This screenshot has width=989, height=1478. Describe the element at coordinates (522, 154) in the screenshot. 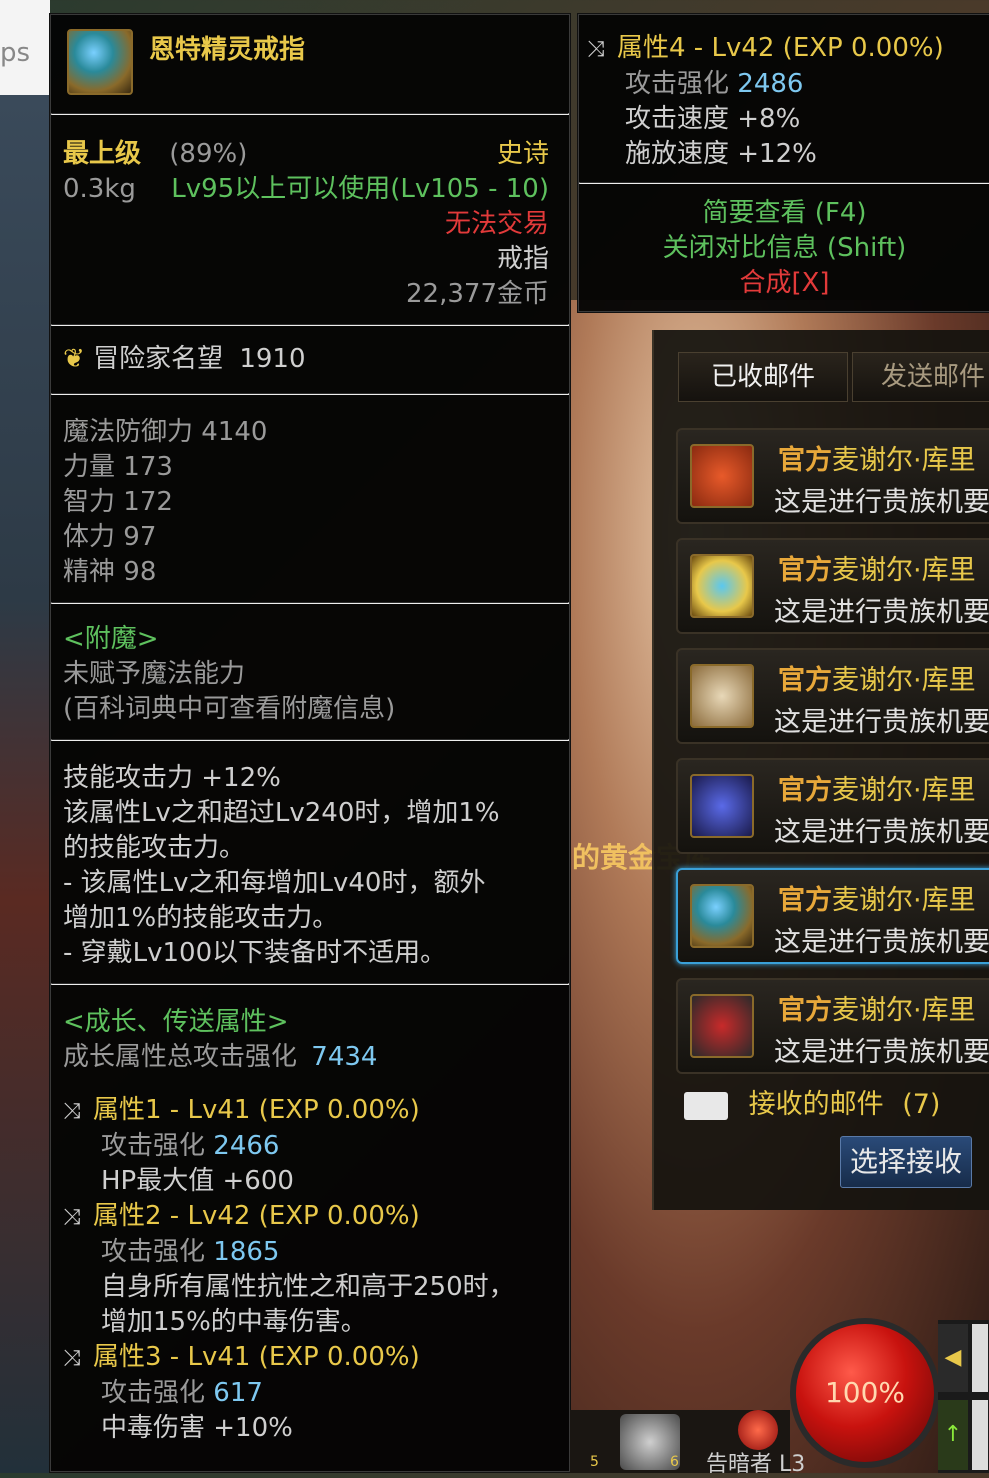

I see `item-rarity: 史诗` at that location.